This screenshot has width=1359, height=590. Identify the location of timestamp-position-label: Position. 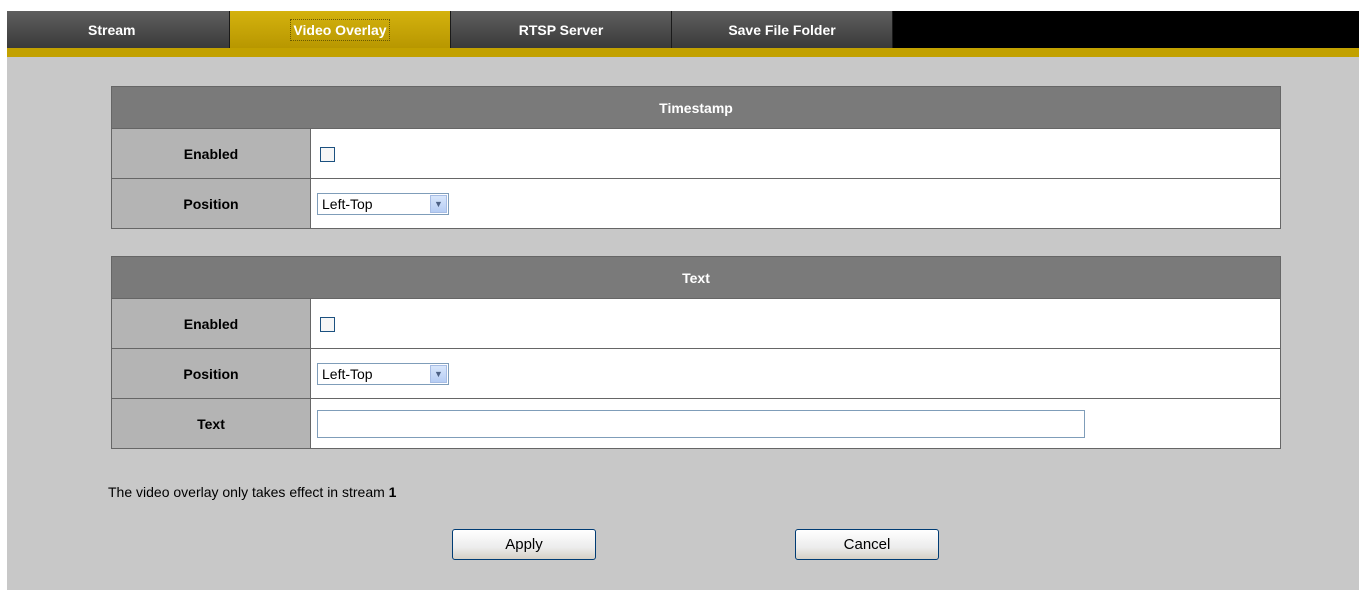
(211, 203).